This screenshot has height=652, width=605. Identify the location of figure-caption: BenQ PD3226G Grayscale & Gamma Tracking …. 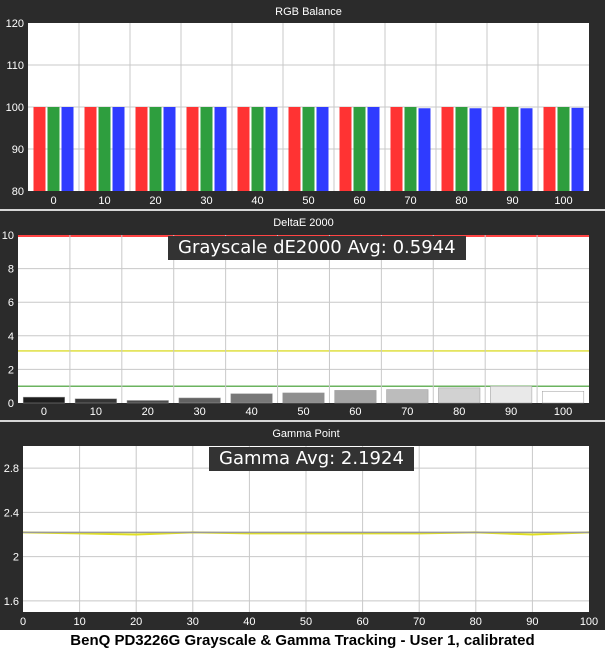
(302, 640).